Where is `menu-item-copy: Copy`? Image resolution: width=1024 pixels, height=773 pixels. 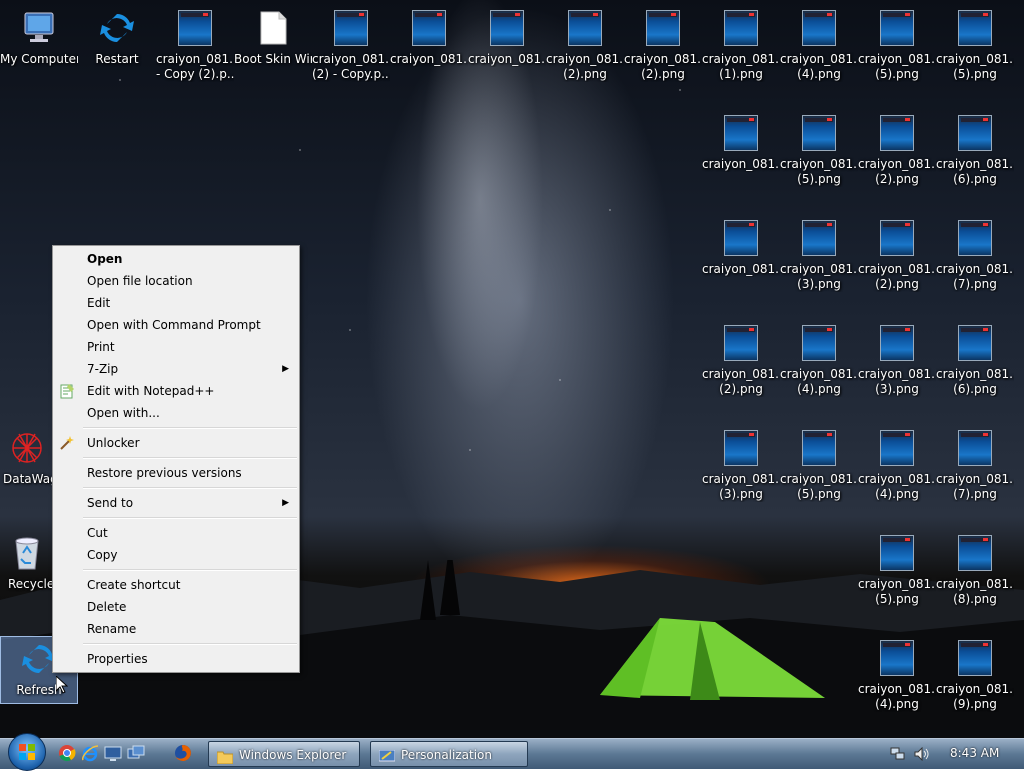
menu-item-copy: Copy is located at coordinates (176, 555).